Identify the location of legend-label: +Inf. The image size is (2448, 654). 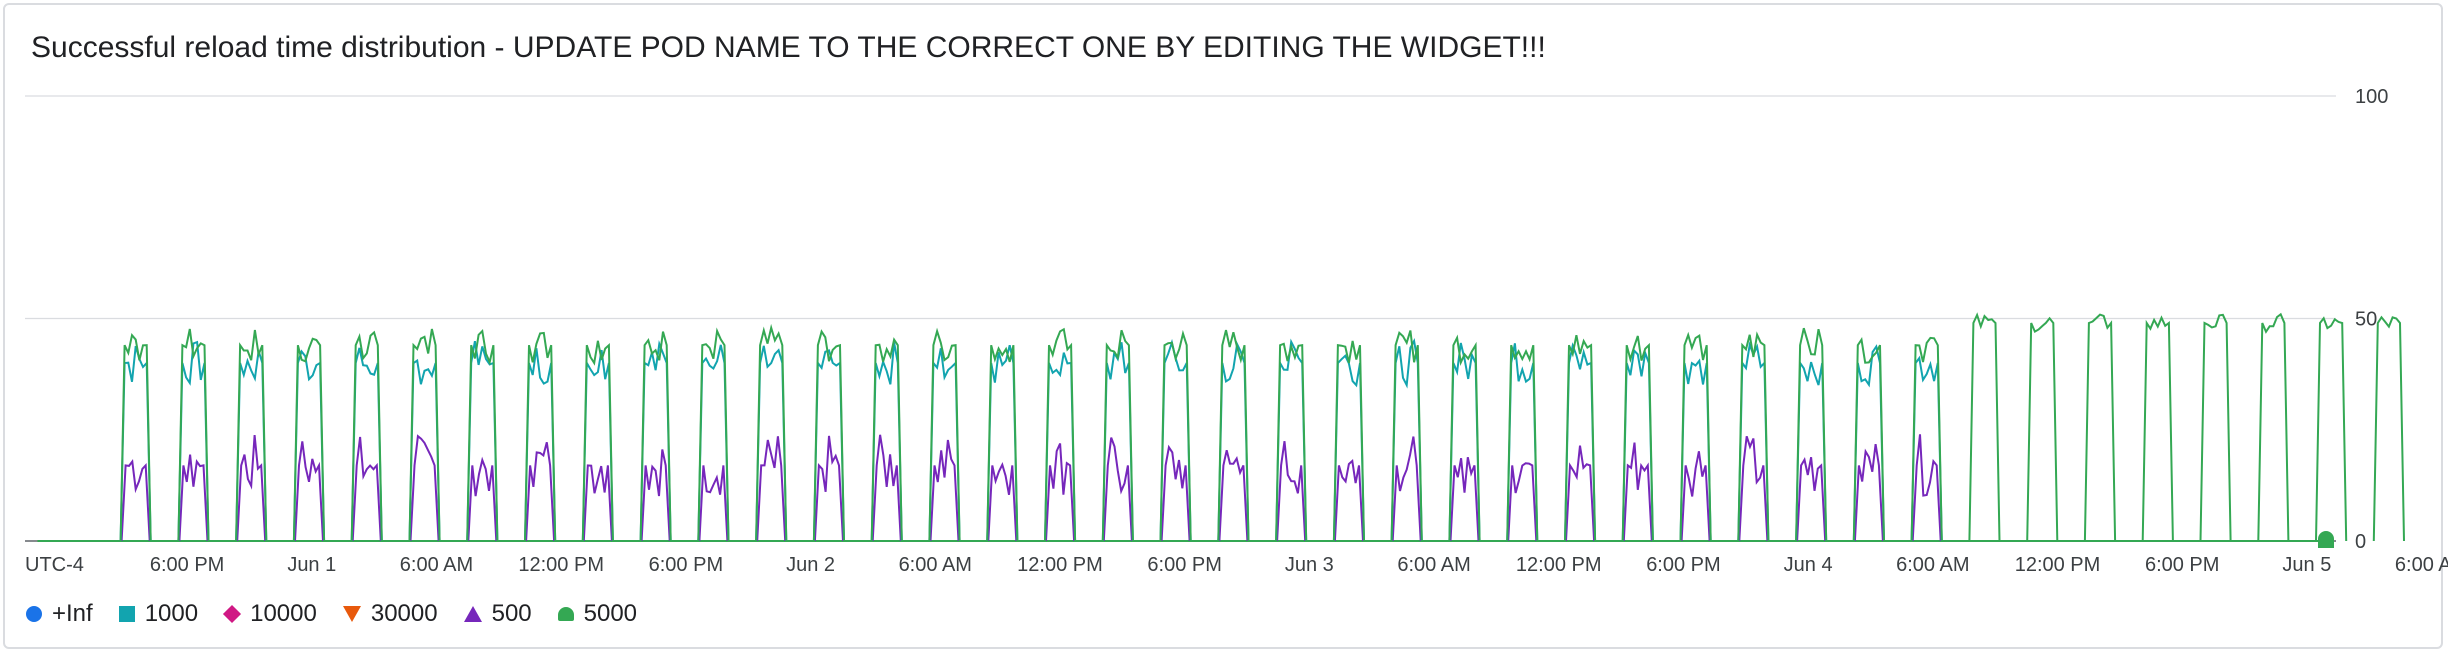
(72, 613).